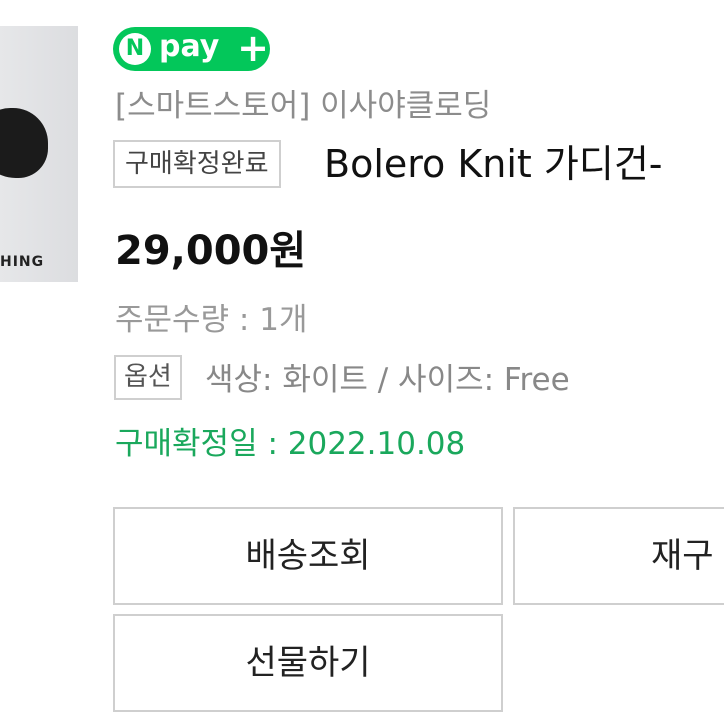 The height and width of the screenshot is (724, 724). Describe the element at coordinates (303, 102) in the screenshot. I see `store-name: [스마트스토어] 이사야클로딩` at that location.